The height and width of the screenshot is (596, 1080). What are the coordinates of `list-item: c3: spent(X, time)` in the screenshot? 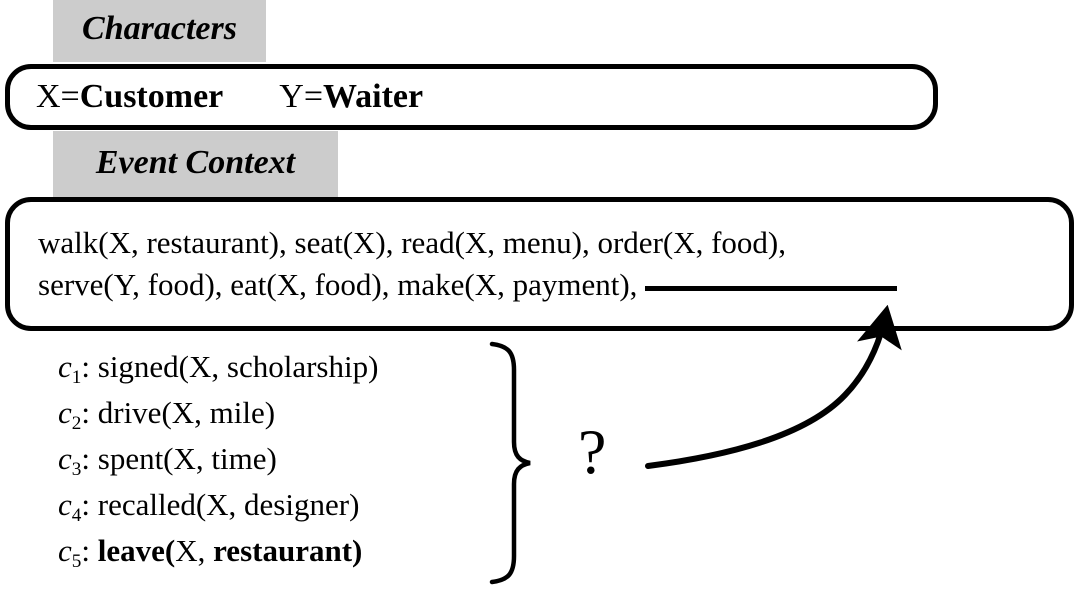 It's located at (218, 459).